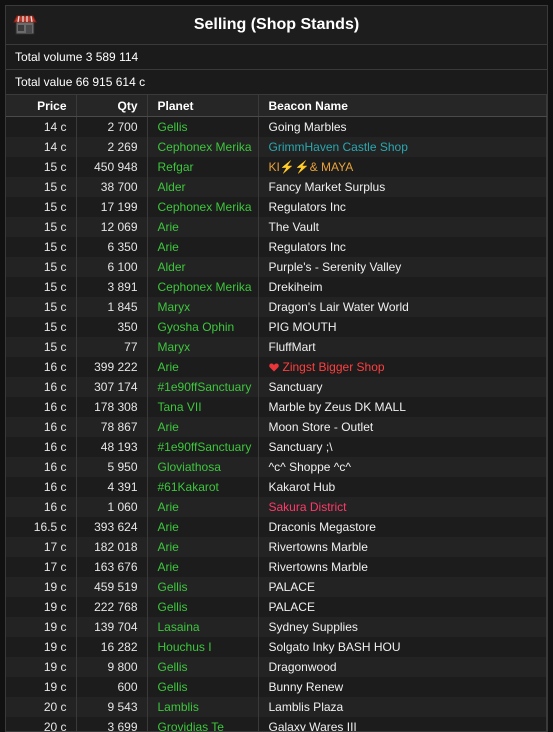 The height and width of the screenshot is (732, 553). Describe the element at coordinates (112, 106) in the screenshot. I see `column-header-qty: Qty` at that location.